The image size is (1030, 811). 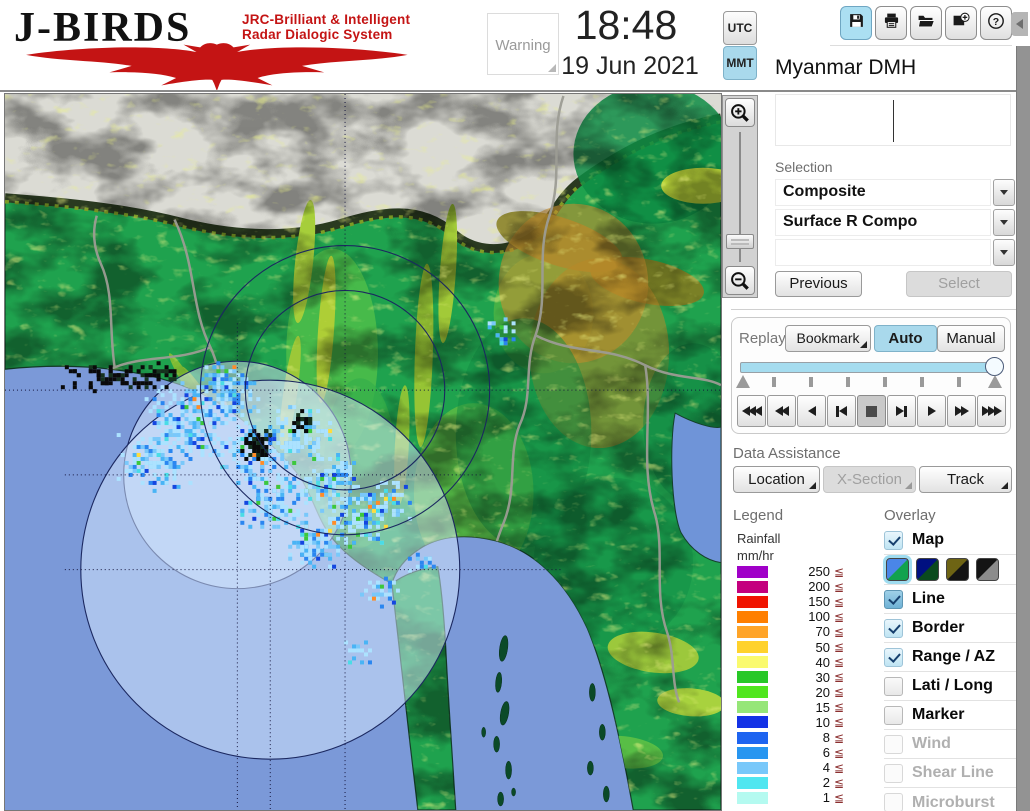 I want to click on play-backward-icon, so click(x=811, y=411).